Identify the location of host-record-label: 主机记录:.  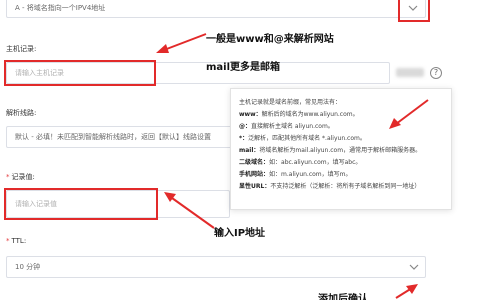
(21, 49).